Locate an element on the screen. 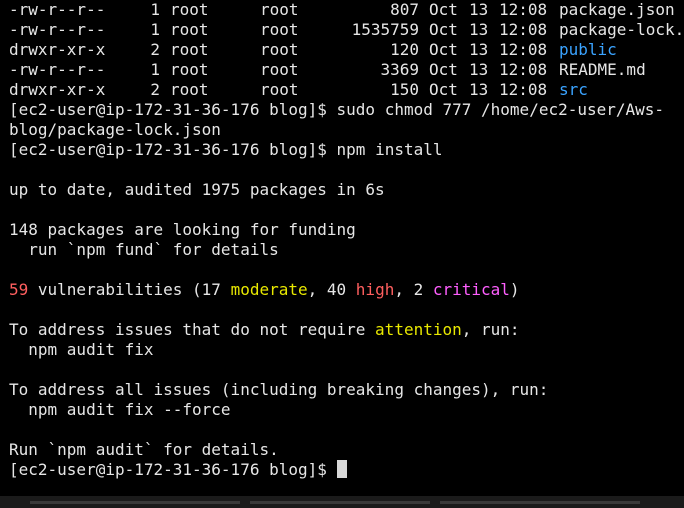  moderate-label: moderate is located at coordinates (269, 289).